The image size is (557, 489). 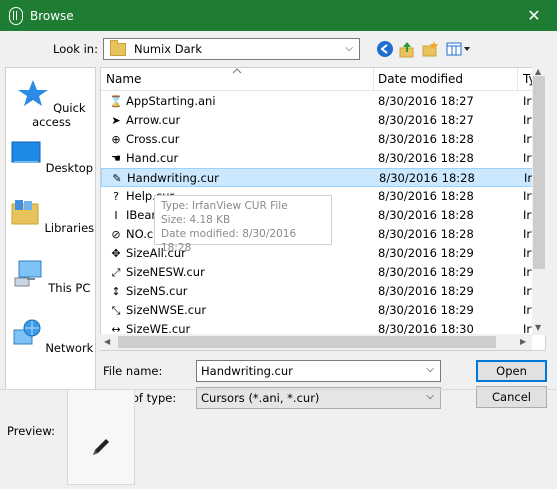 What do you see at coordinates (16, 15) in the screenshot?
I see `app-icon` at bounding box center [16, 15].